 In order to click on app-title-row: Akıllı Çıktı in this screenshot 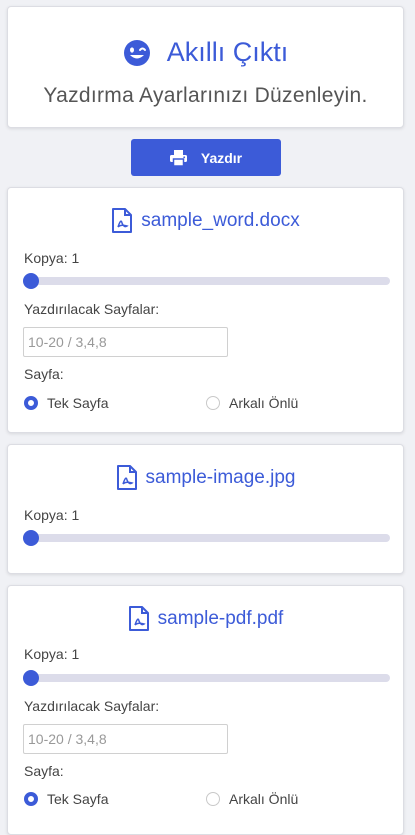, I will do `click(205, 52)`.